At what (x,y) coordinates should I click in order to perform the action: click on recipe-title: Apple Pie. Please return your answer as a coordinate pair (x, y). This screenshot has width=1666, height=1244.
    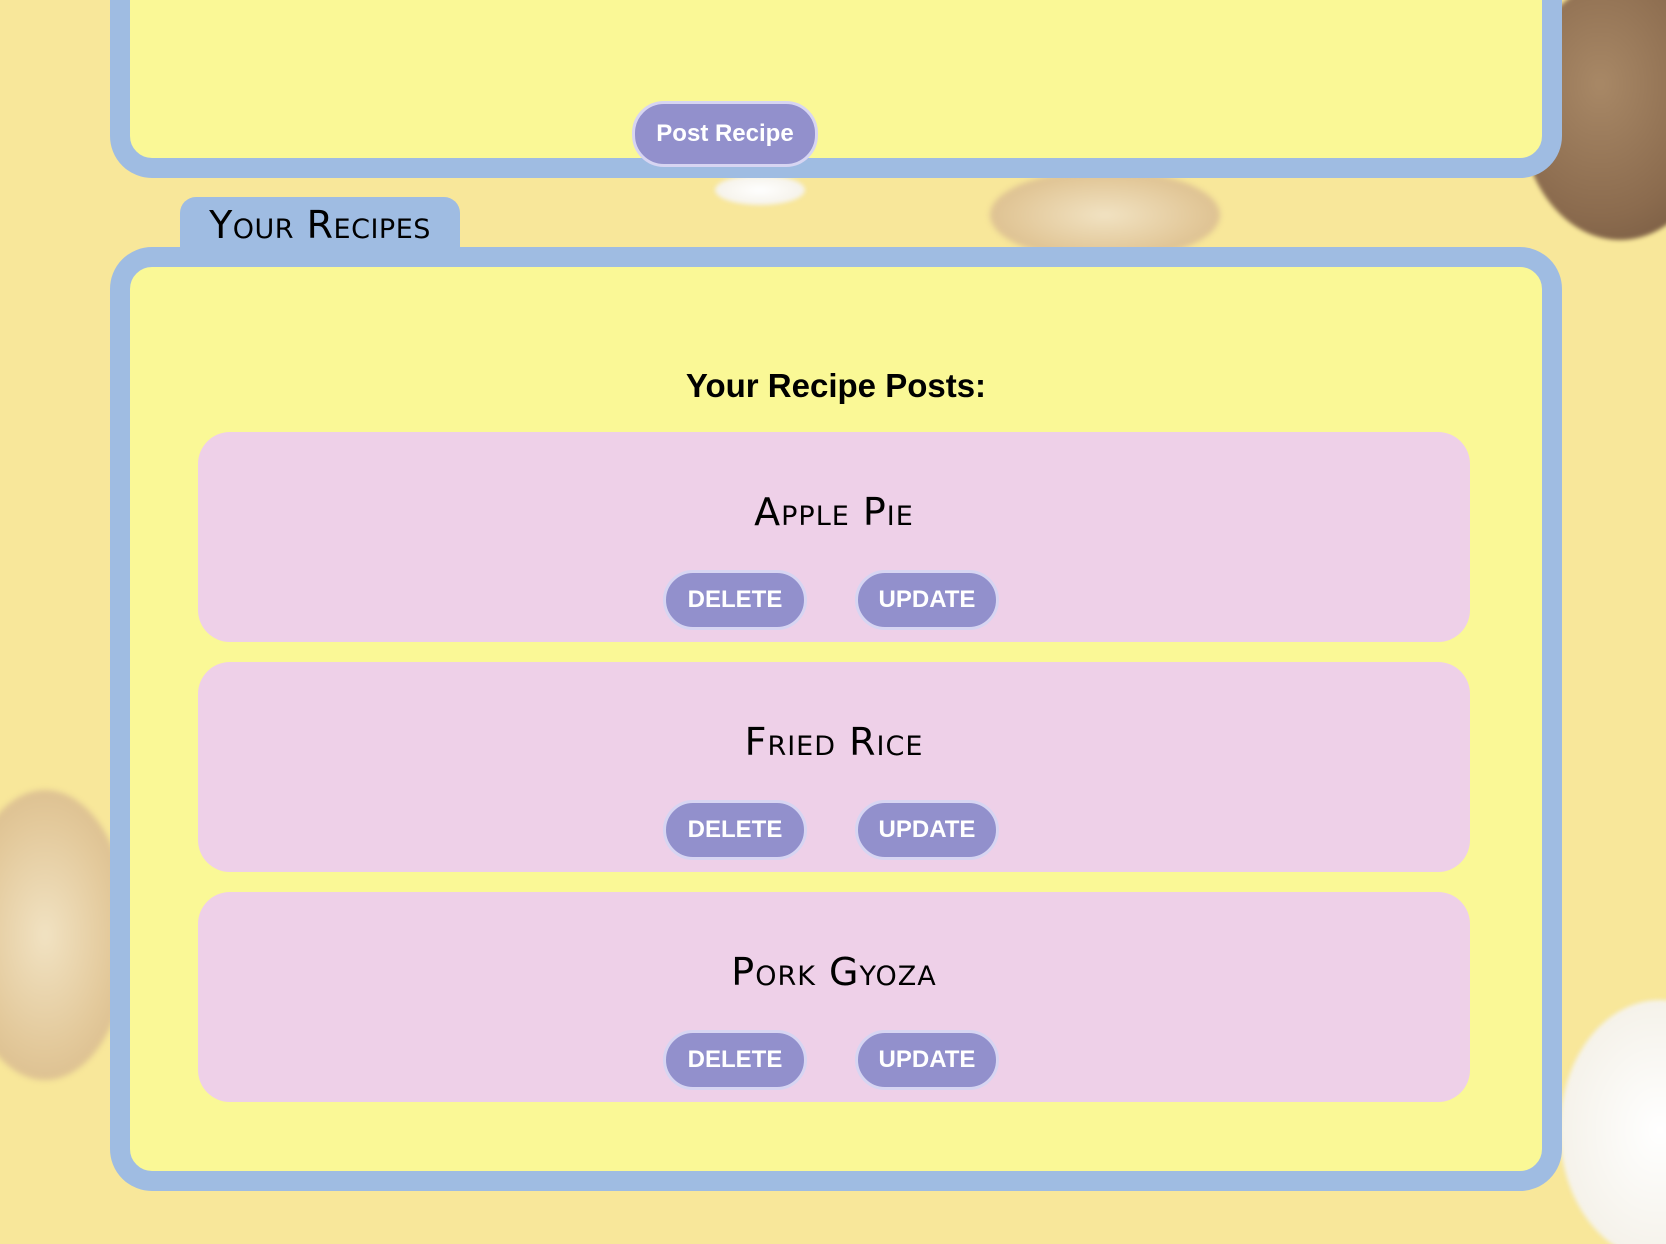
    Looking at the image, I should click on (834, 512).